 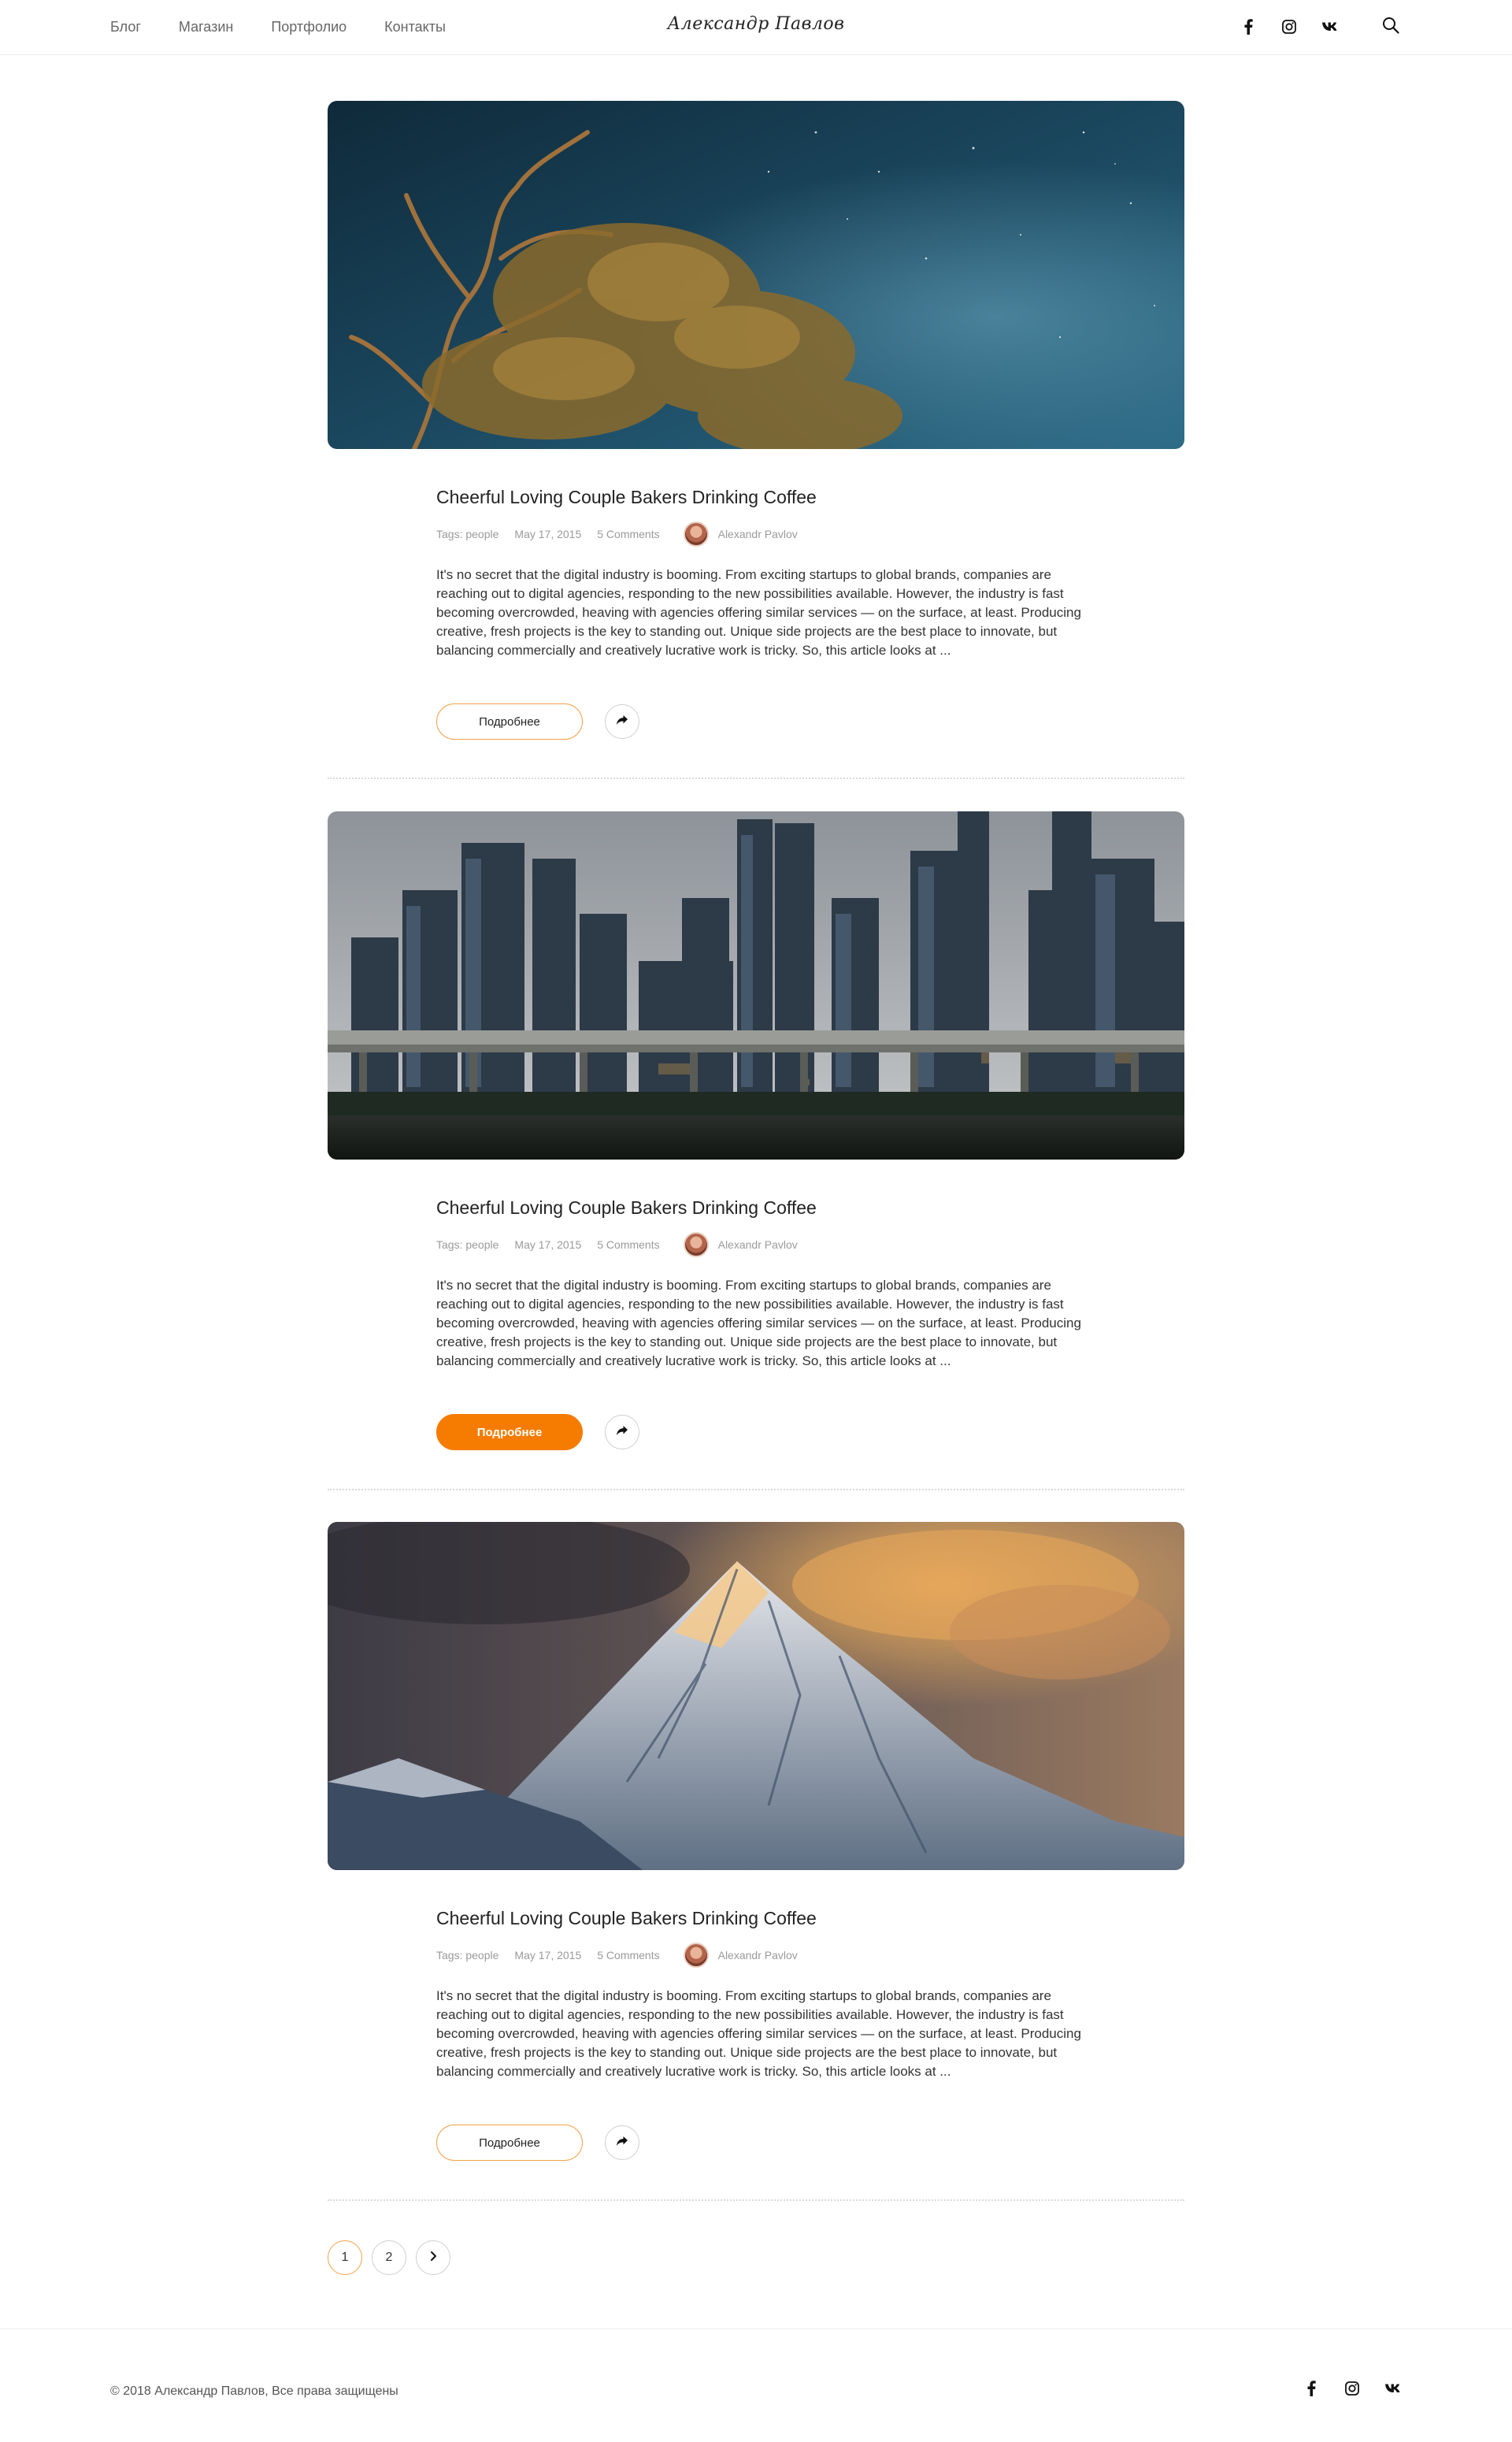 I want to click on nav-link-contacts: Контакты, so click(x=415, y=27).